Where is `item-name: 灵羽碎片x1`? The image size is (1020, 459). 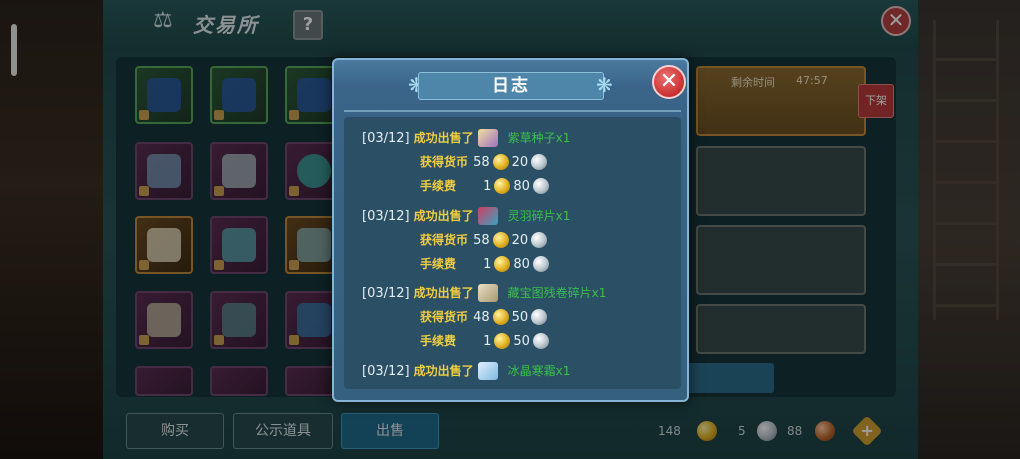
item-name: 灵羽碎片x1 is located at coordinates (539, 216).